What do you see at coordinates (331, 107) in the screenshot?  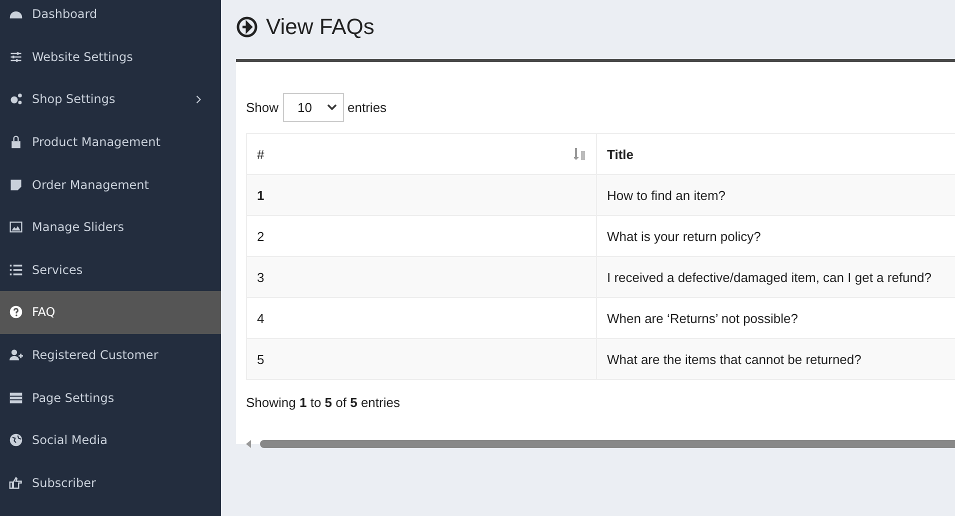 I see `chevron-down-icon` at bounding box center [331, 107].